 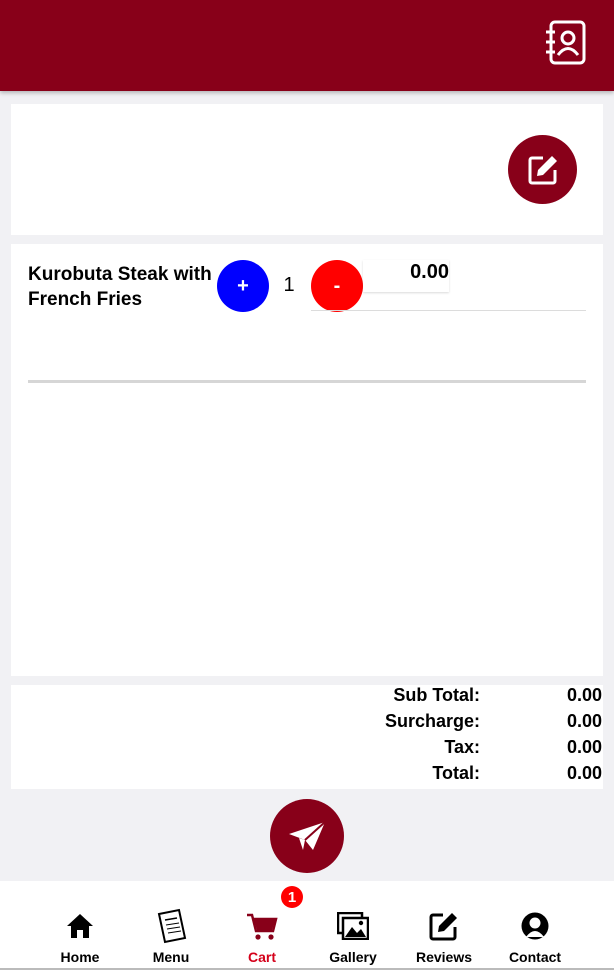 I want to click on nav-menu-label: Menu, so click(x=171, y=957).